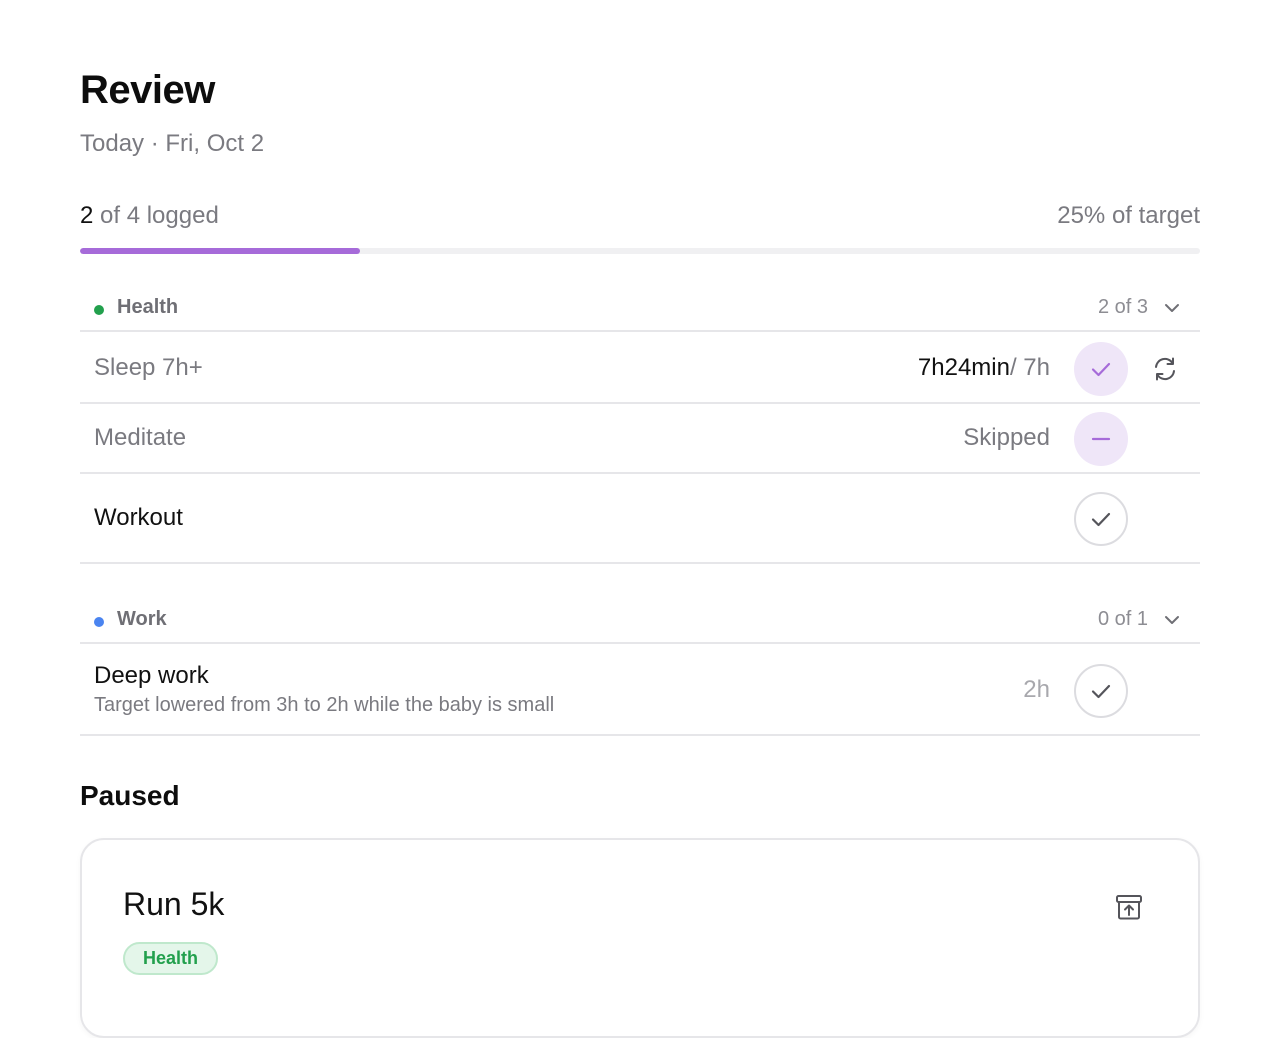 This screenshot has width=1280, height=1038. What do you see at coordinates (151, 675) in the screenshot?
I see `habit-label: Deep work` at bounding box center [151, 675].